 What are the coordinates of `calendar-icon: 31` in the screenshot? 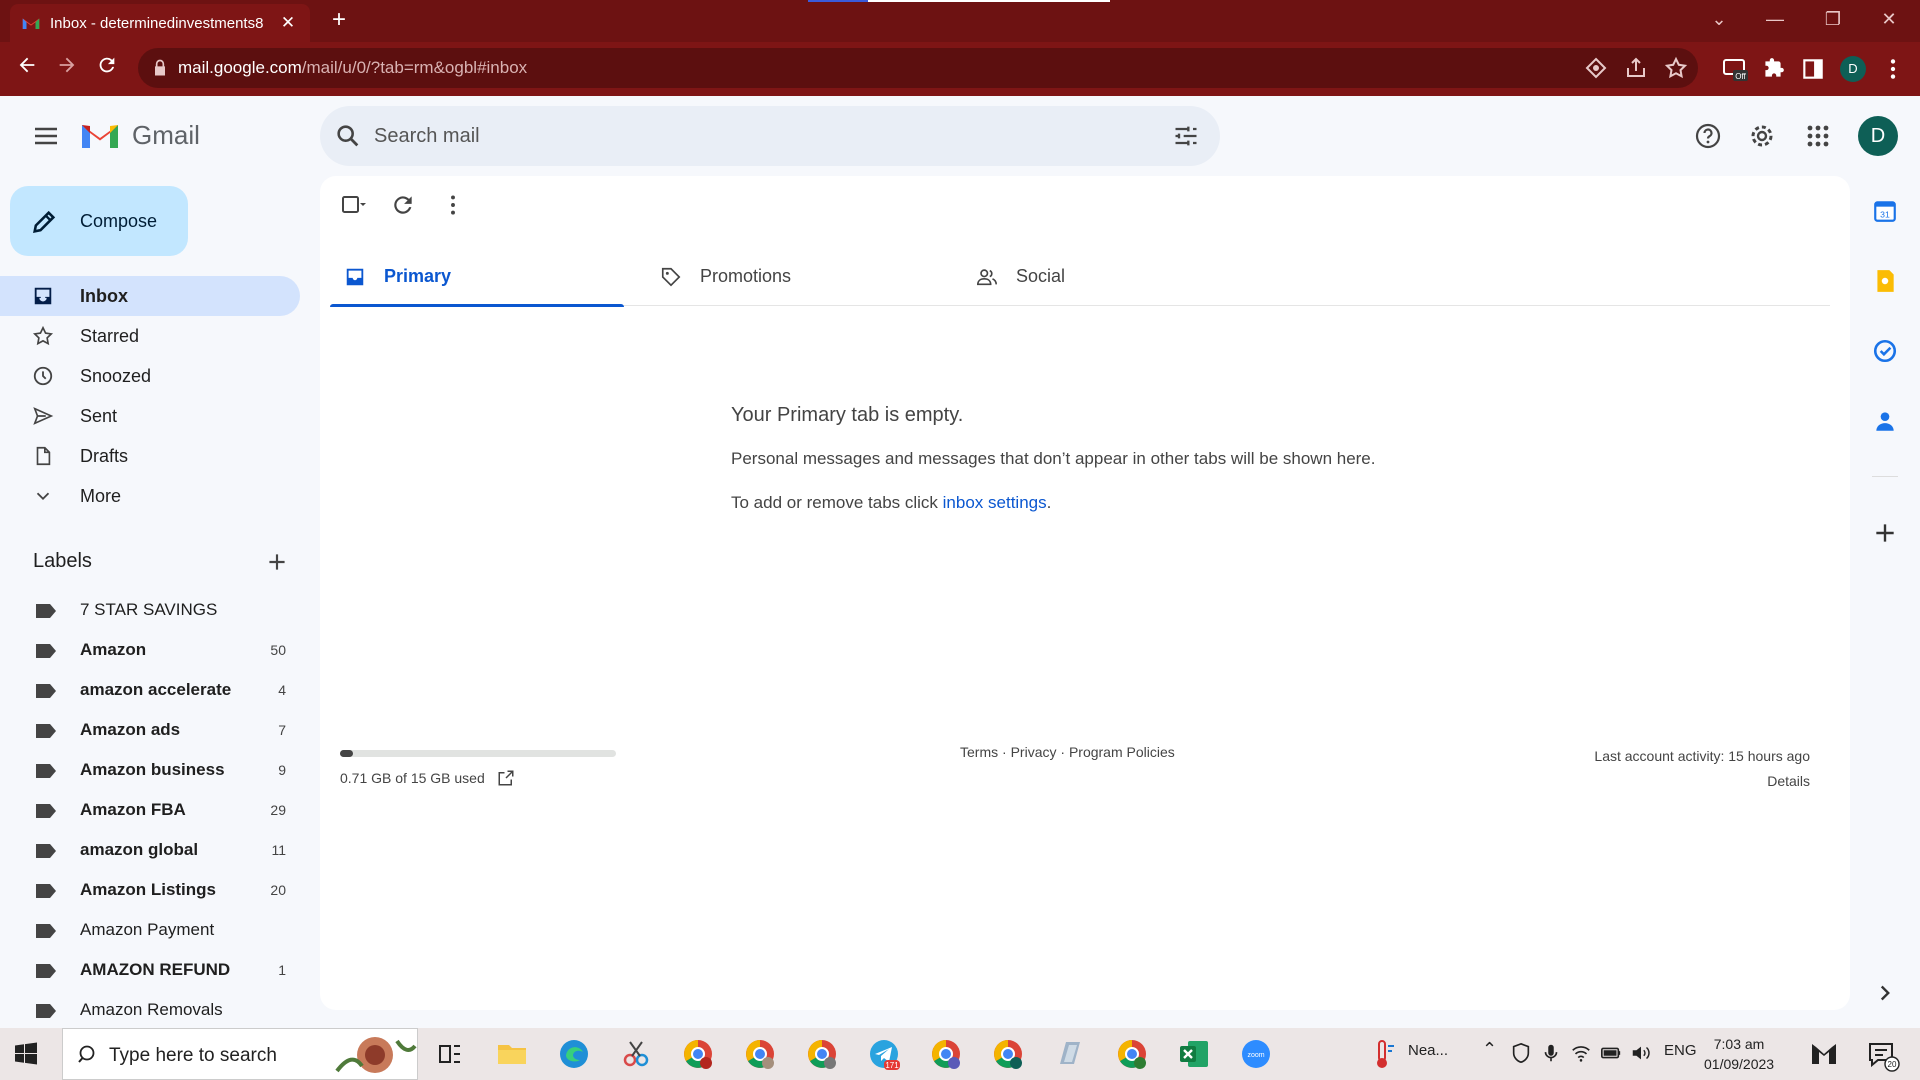 It's located at (1885, 211).